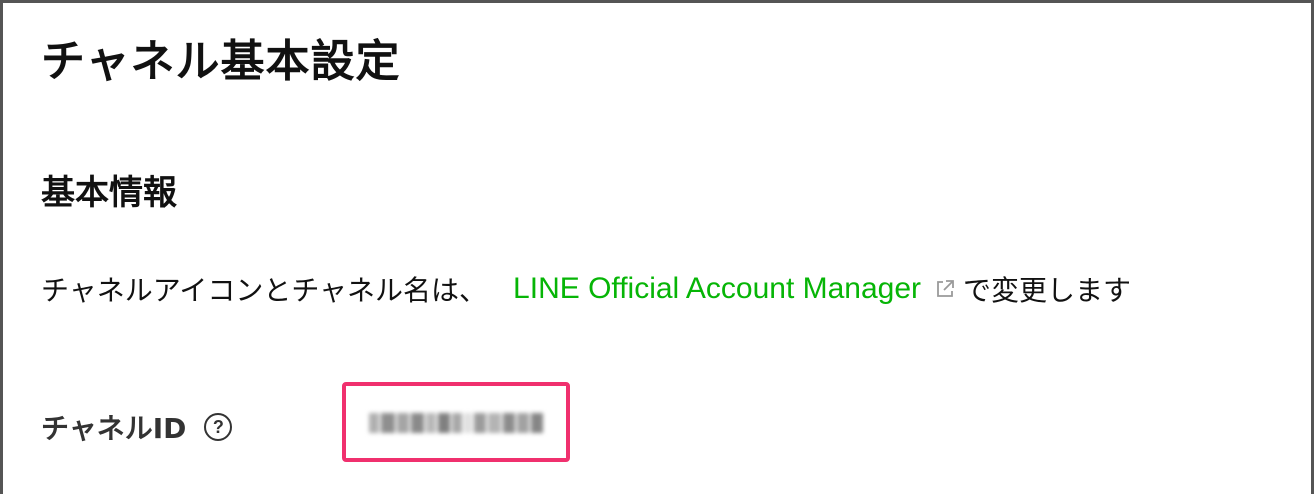 This screenshot has width=1314, height=494. I want to click on page-title: チャネル基本設定, so click(221, 61).